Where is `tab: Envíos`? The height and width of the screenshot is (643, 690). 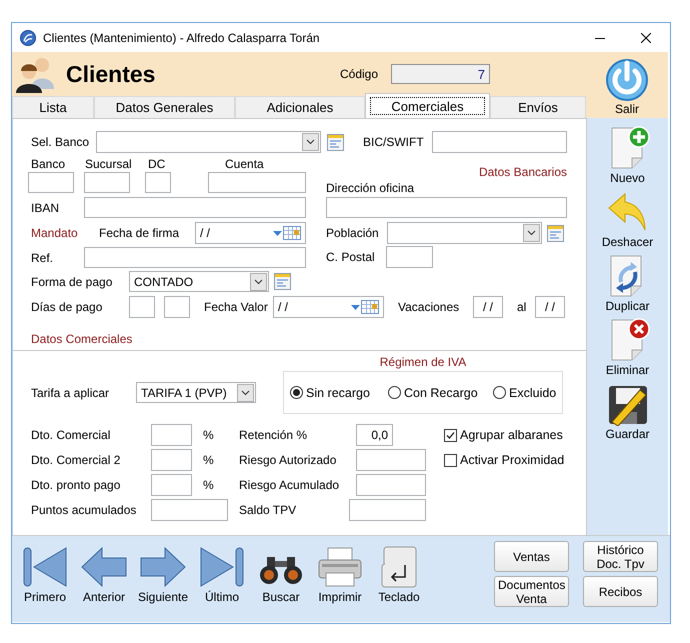 tab: Envíos is located at coordinates (538, 107).